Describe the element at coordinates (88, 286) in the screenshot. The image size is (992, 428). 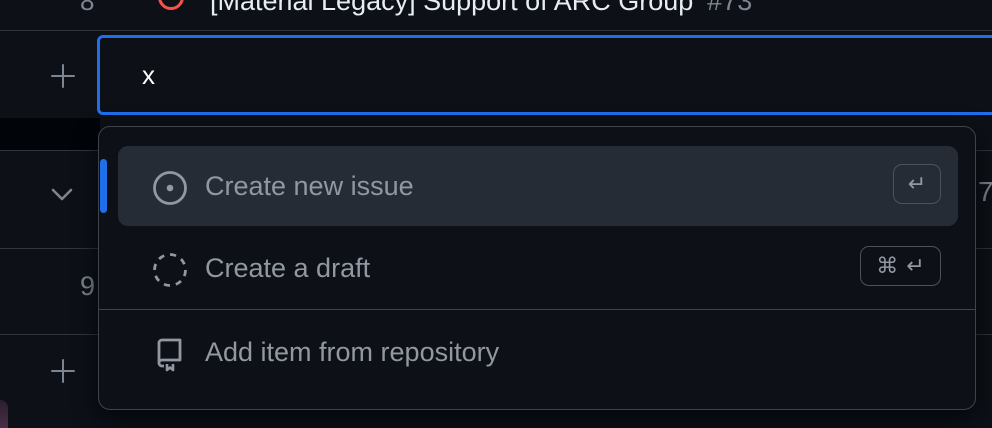
I see `row-number: 9` at that location.